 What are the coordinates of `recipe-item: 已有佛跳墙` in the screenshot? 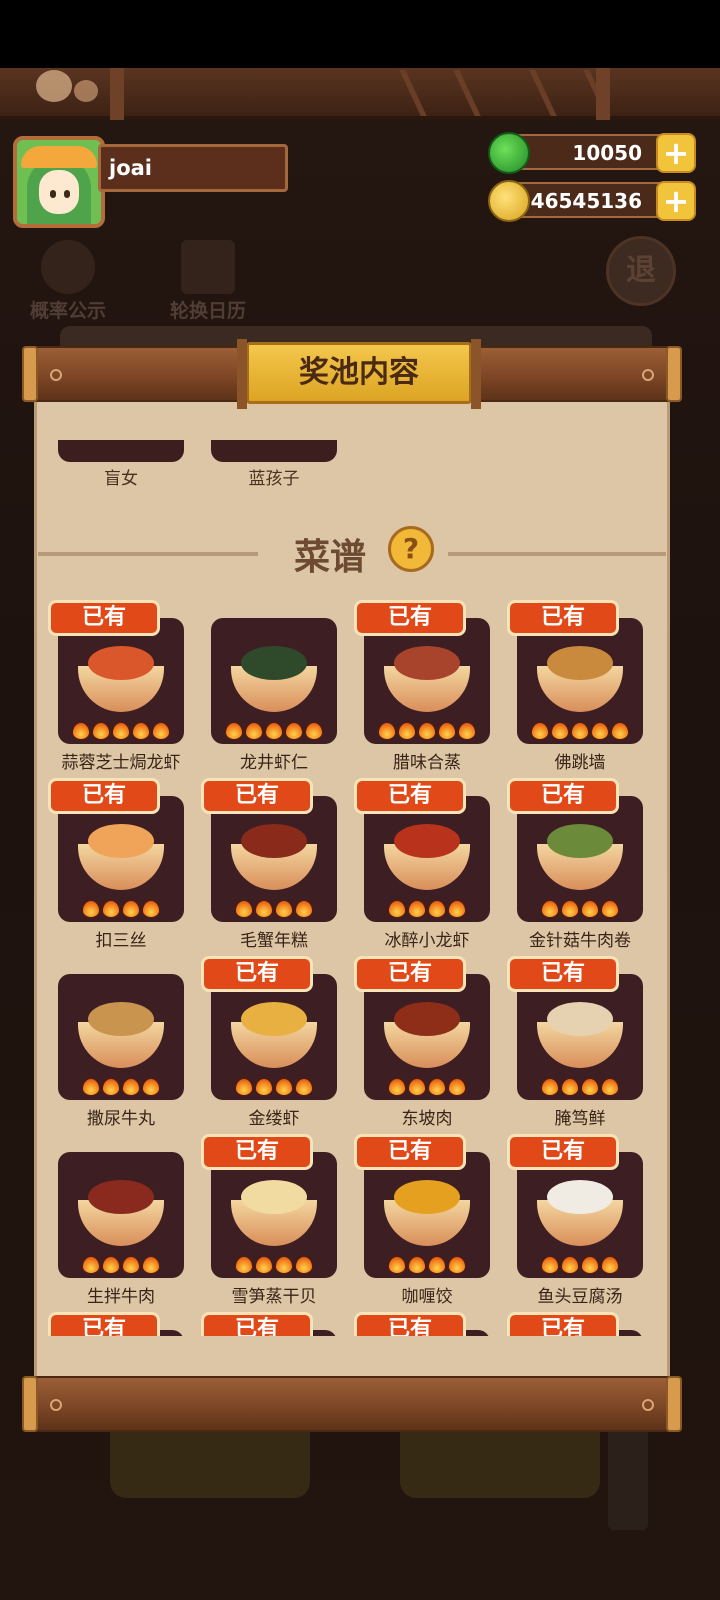 It's located at (575, 695).